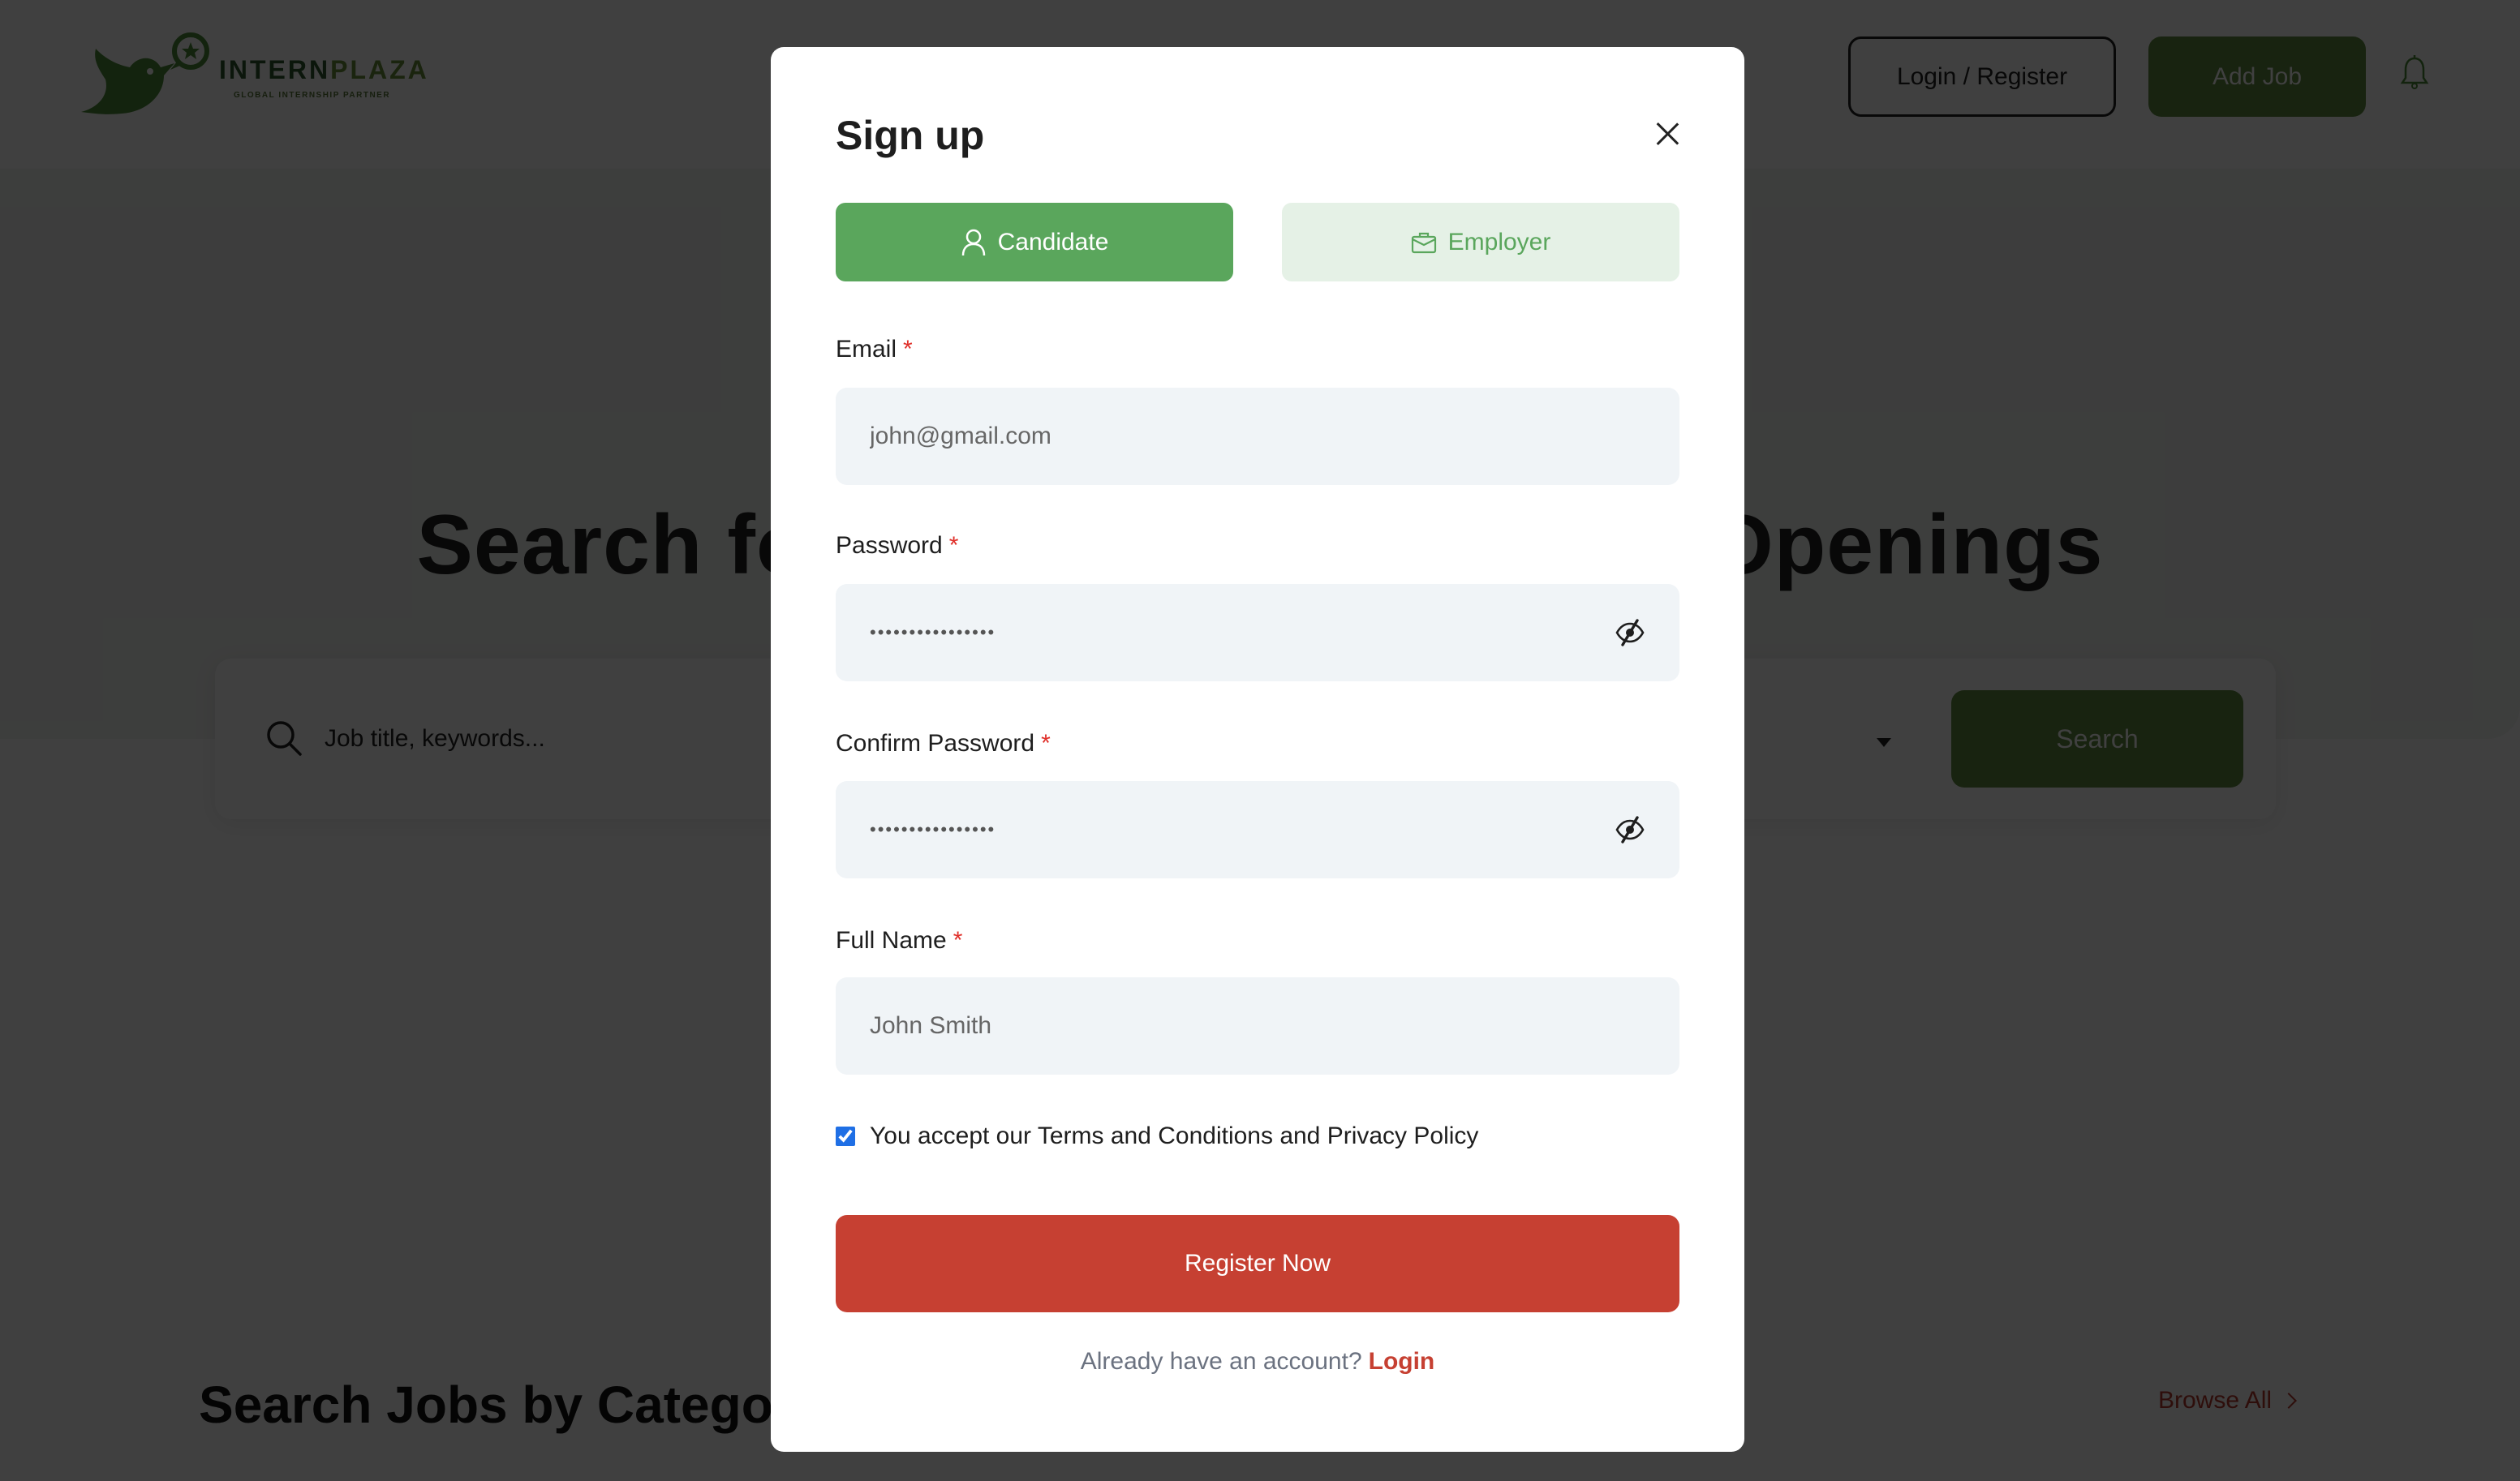  I want to click on tab-employer-label: Employer, so click(1499, 241).